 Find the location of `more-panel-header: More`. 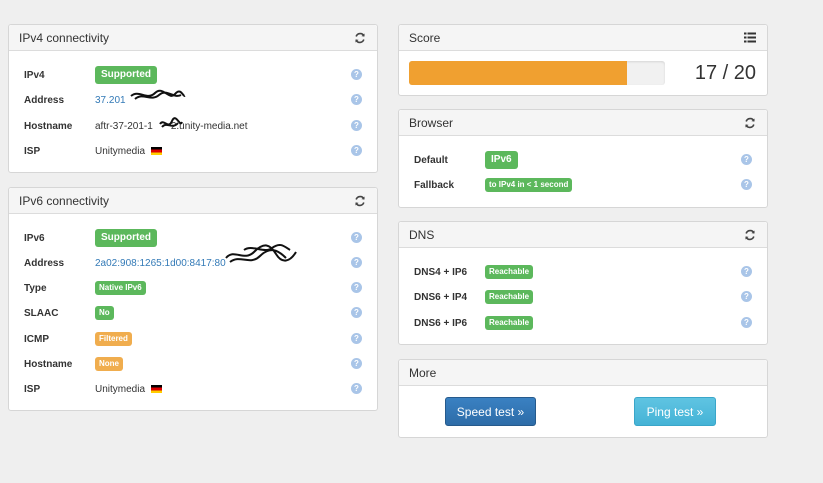

more-panel-header: More is located at coordinates (583, 373).